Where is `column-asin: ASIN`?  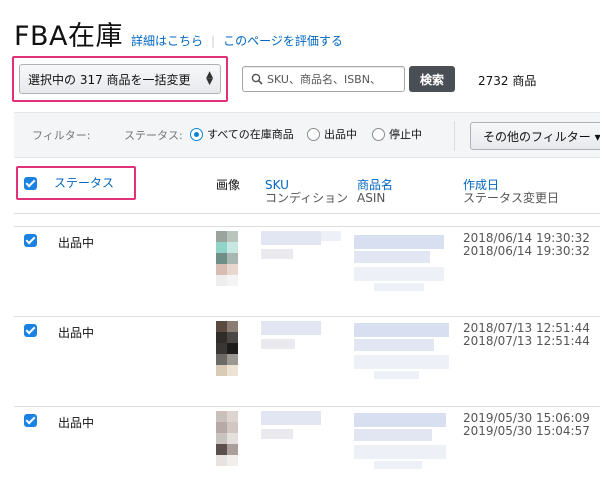 column-asin: ASIN is located at coordinates (371, 198).